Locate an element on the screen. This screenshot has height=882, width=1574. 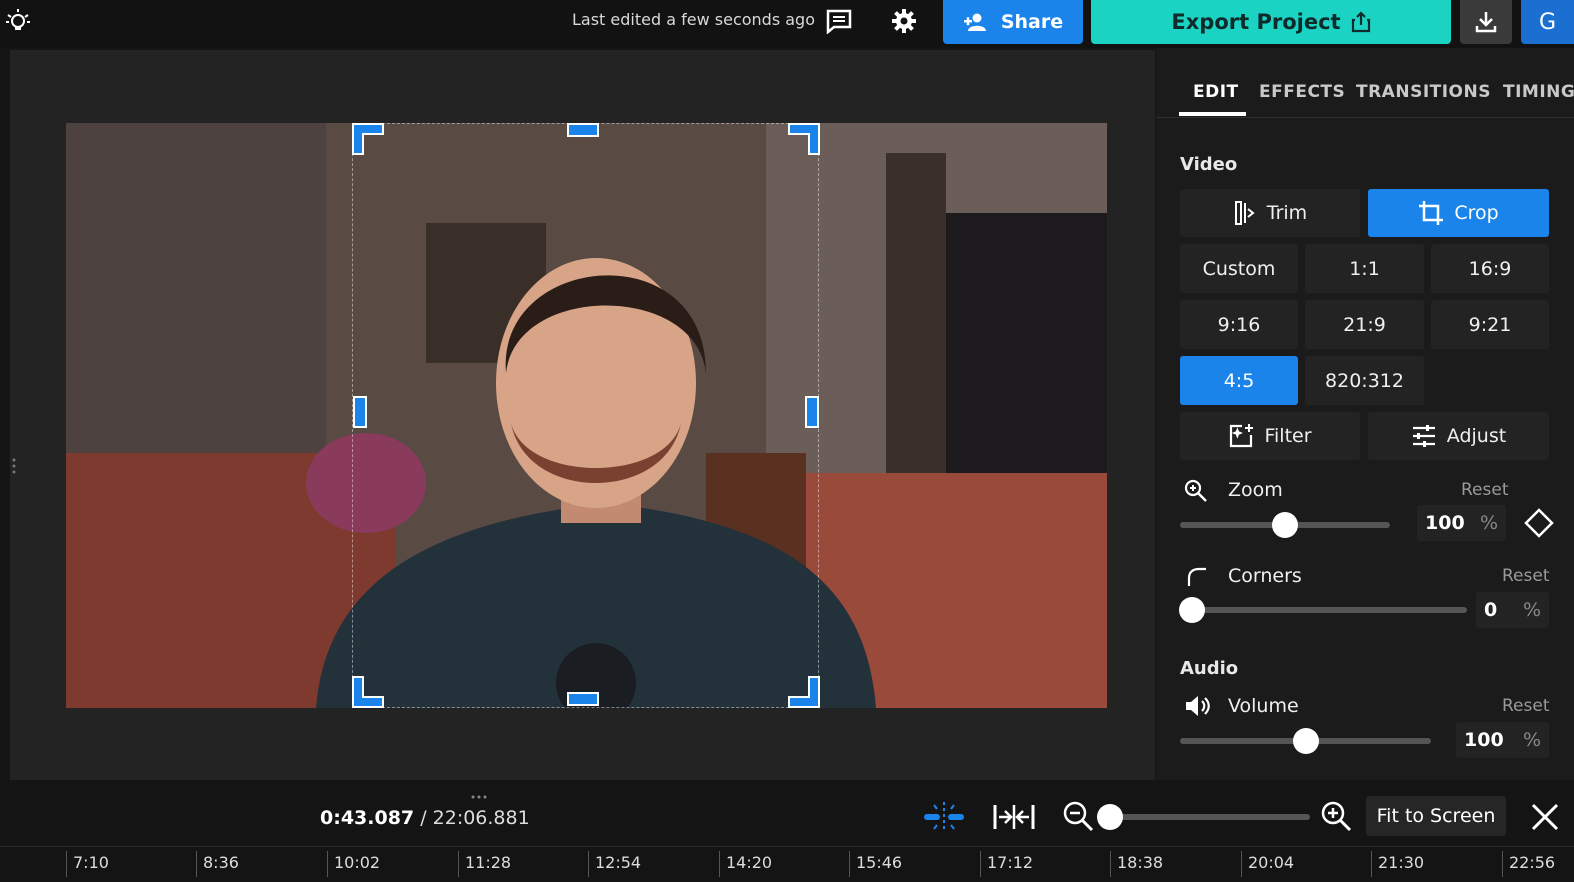
user-avatar: G is located at coordinates (1547, 22).